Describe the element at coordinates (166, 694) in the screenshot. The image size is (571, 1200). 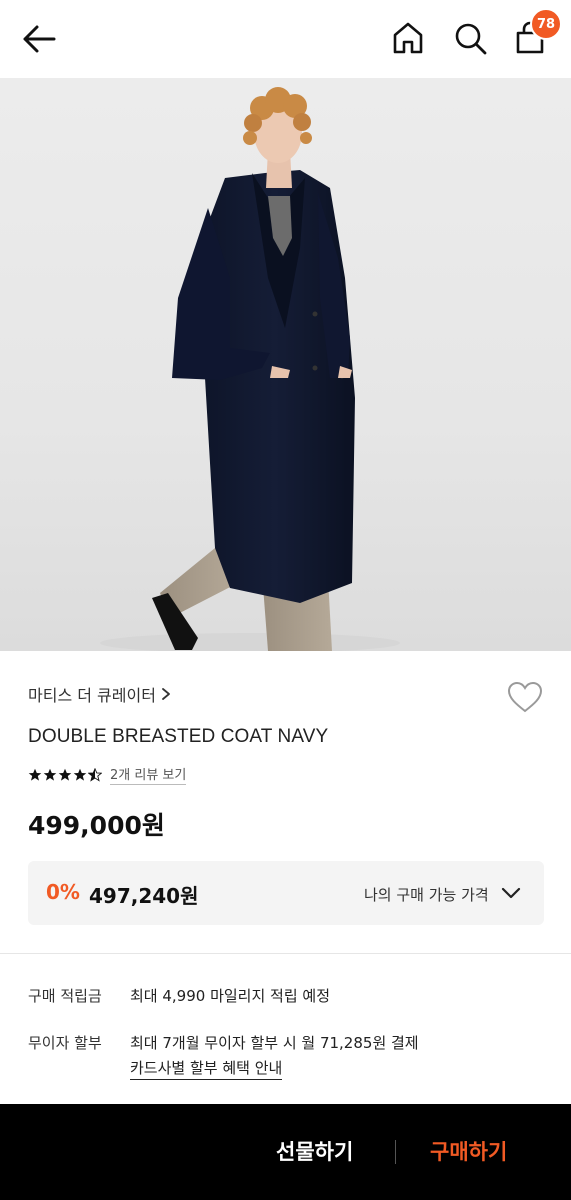
I see `chevron-right-icon` at that location.